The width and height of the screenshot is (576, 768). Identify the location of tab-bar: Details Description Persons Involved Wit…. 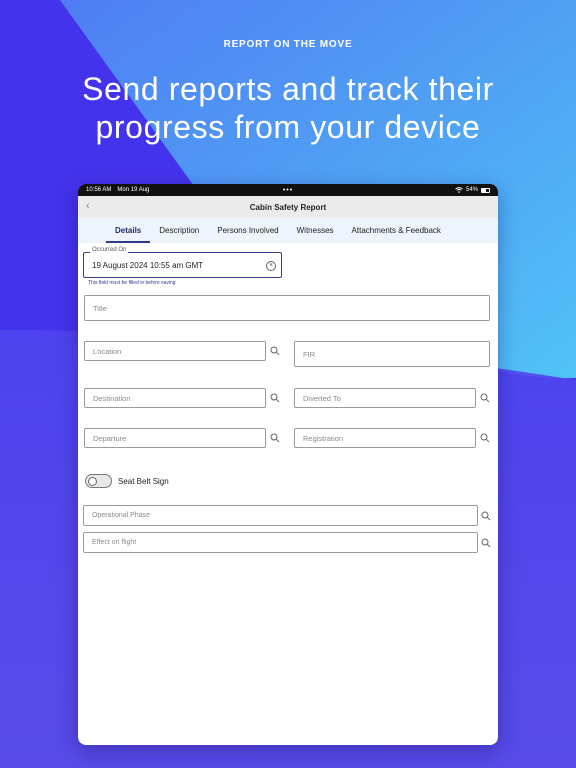
(288, 230).